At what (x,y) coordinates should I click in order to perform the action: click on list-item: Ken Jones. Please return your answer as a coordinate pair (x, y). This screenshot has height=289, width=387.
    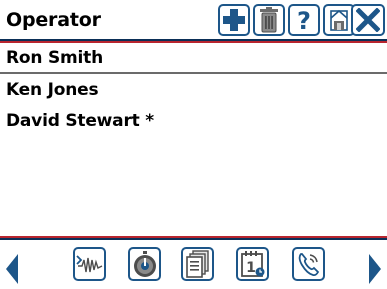
    Looking at the image, I should click on (193, 89).